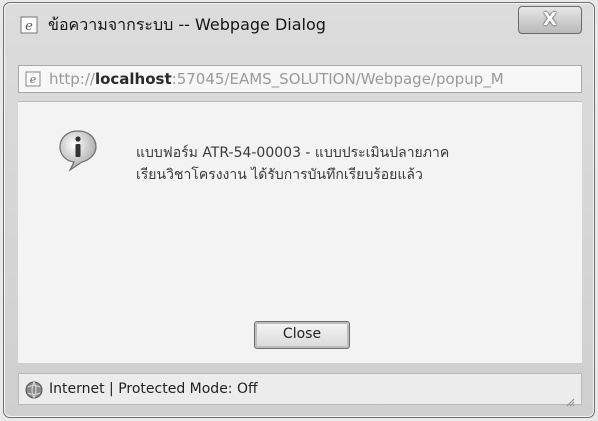  I want to click on url-host: localhost, so click(133, 79).